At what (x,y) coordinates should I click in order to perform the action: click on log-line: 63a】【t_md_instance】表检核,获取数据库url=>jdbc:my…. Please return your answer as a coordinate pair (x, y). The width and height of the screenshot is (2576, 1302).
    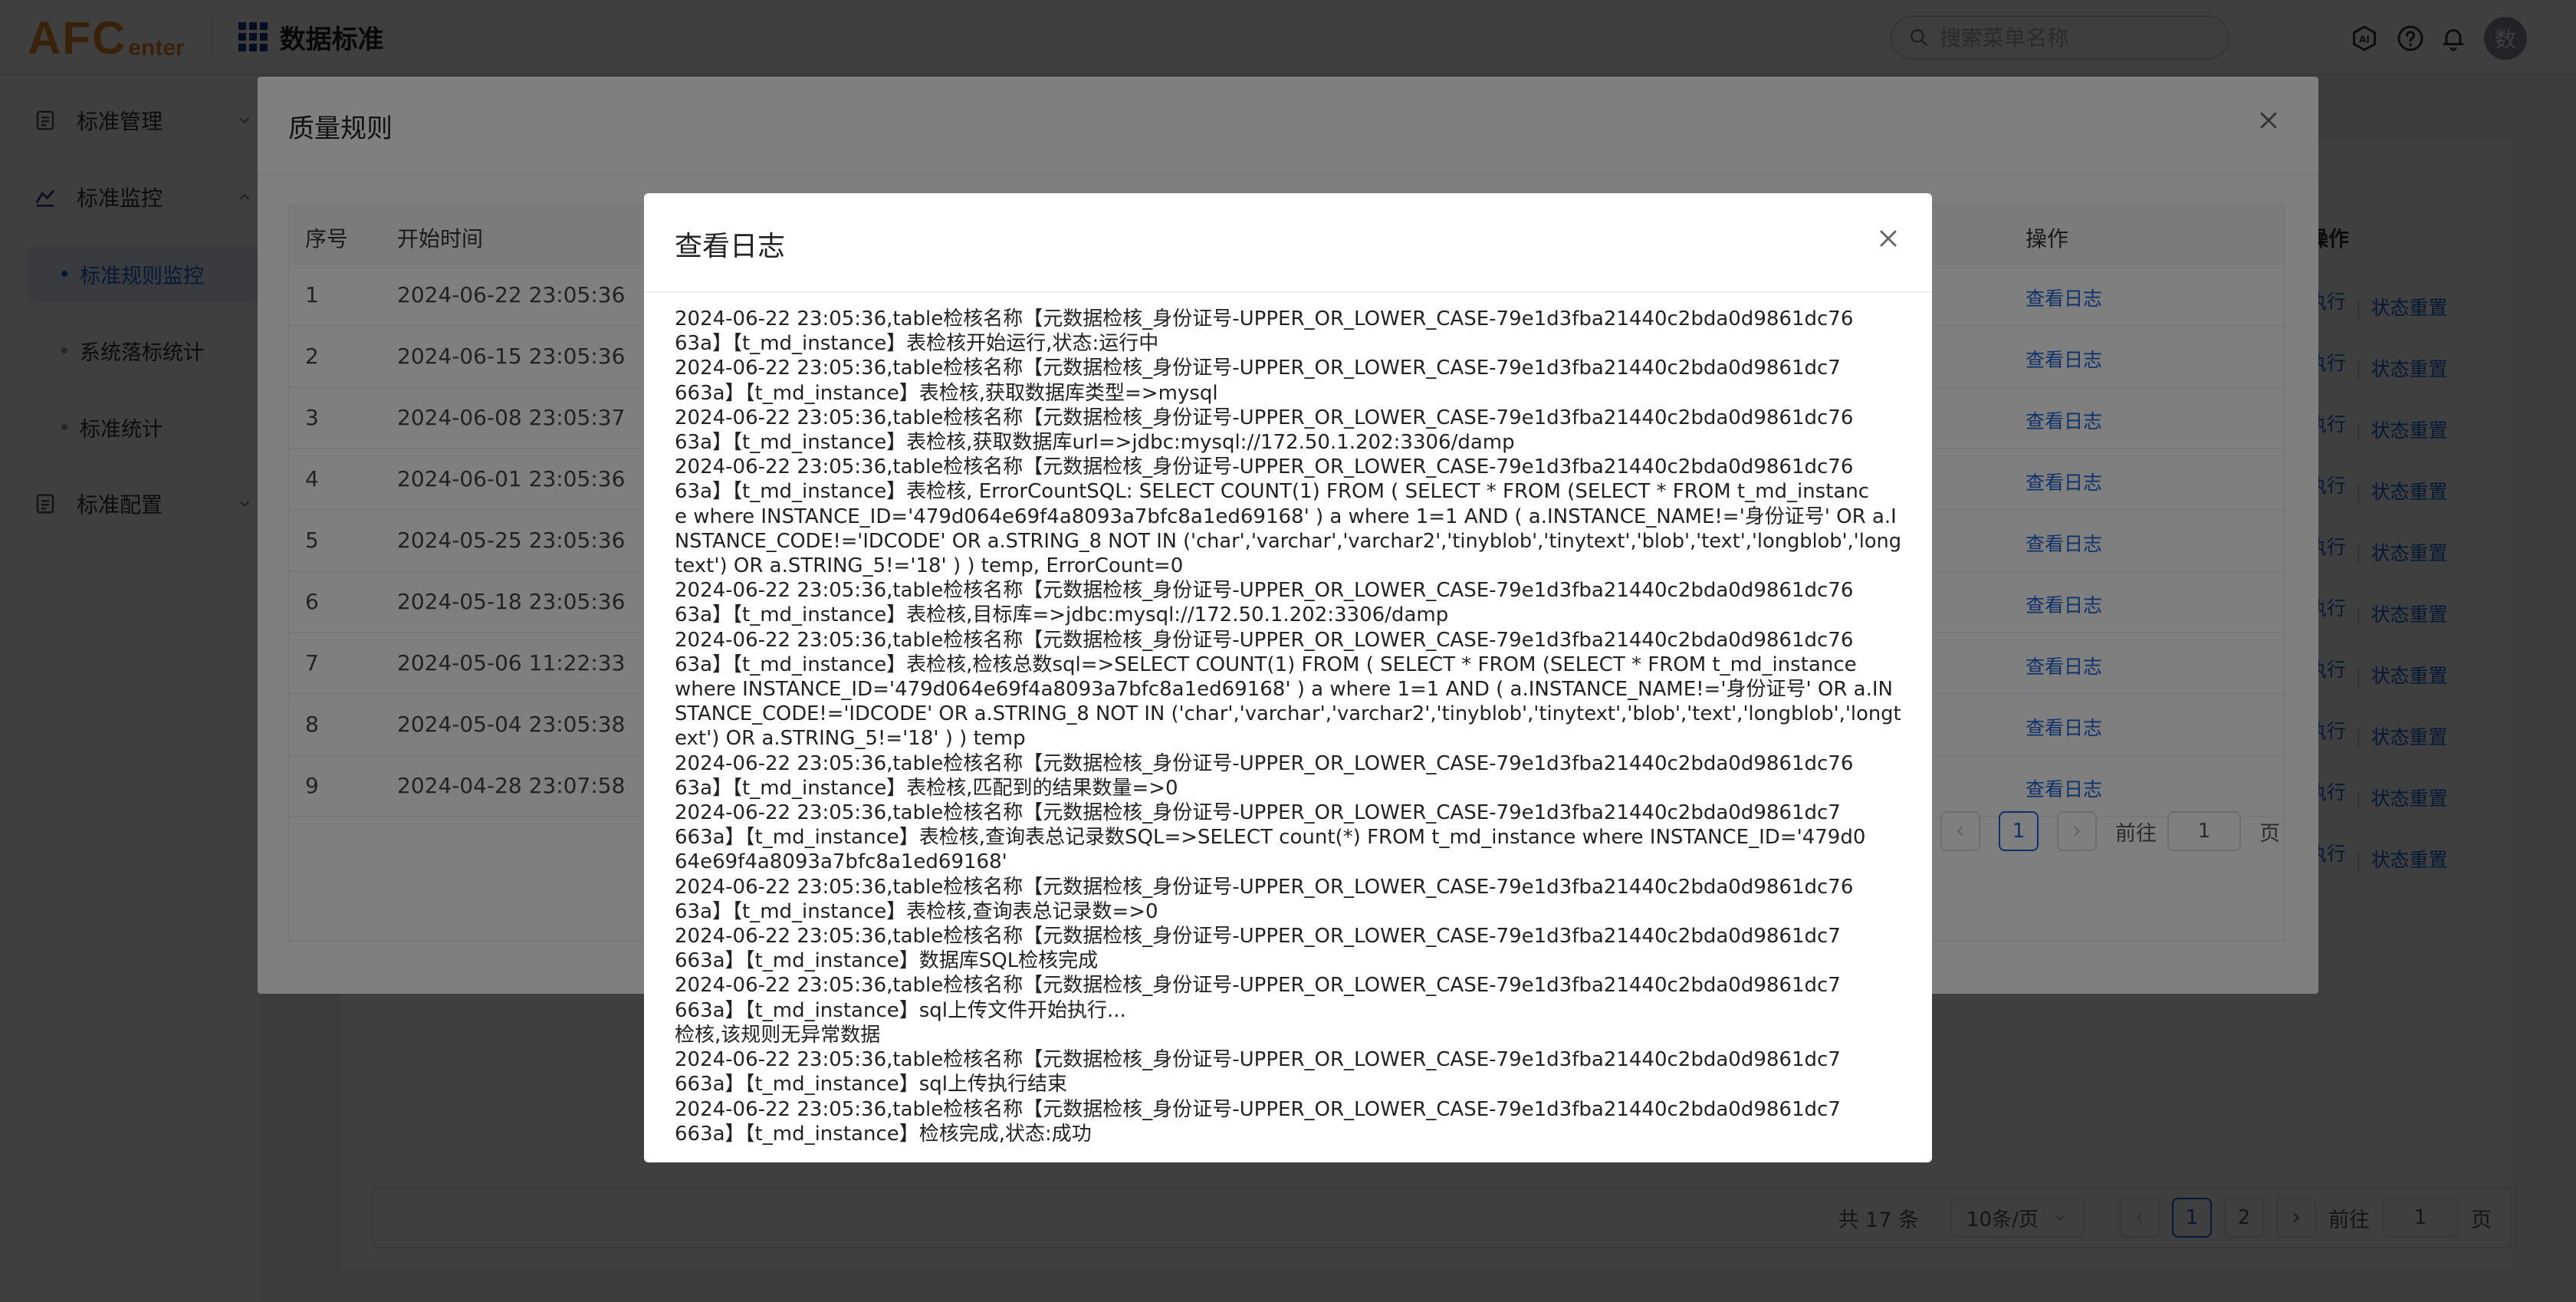
    Looking at the image, I should click on (1095, 443).